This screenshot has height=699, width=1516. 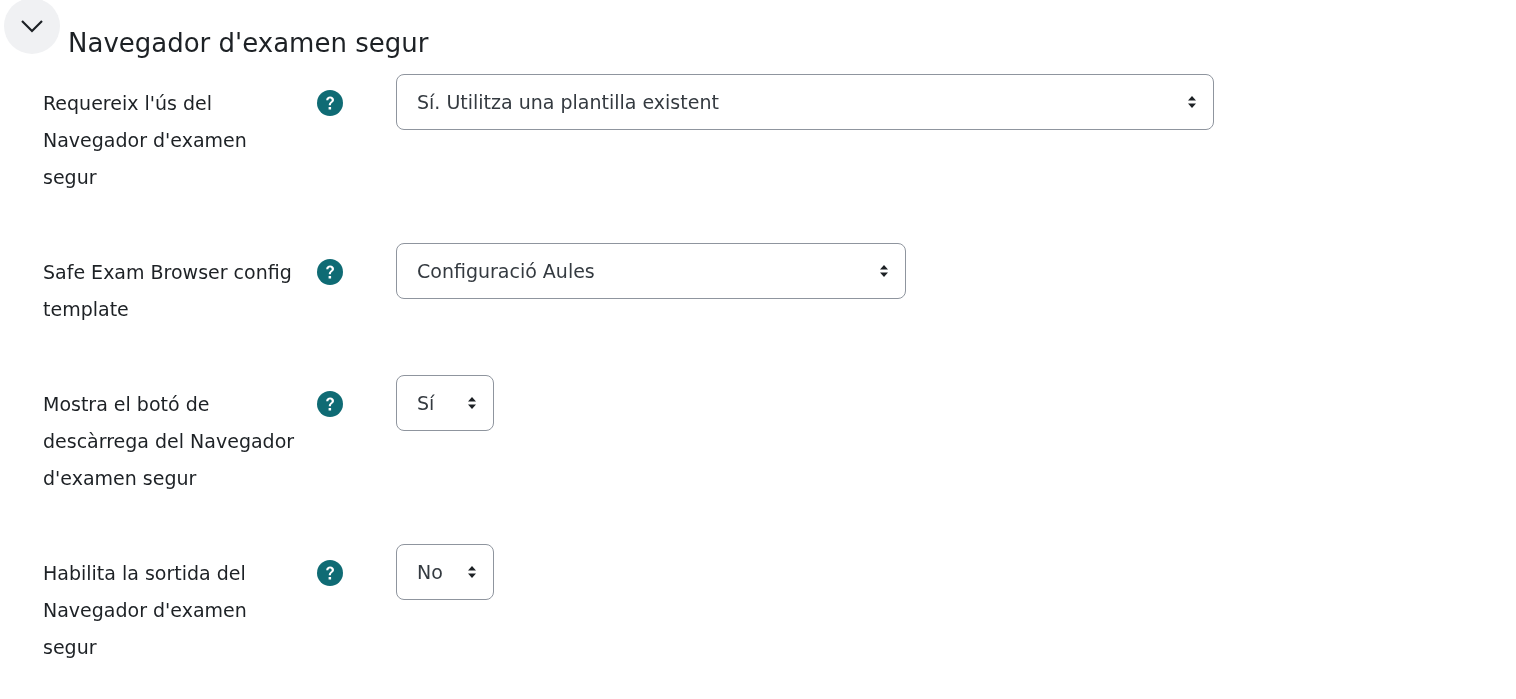 I want to click on field-label: Requereix l'ús del Navegador d'examen segur, so click(x=145, y=140).